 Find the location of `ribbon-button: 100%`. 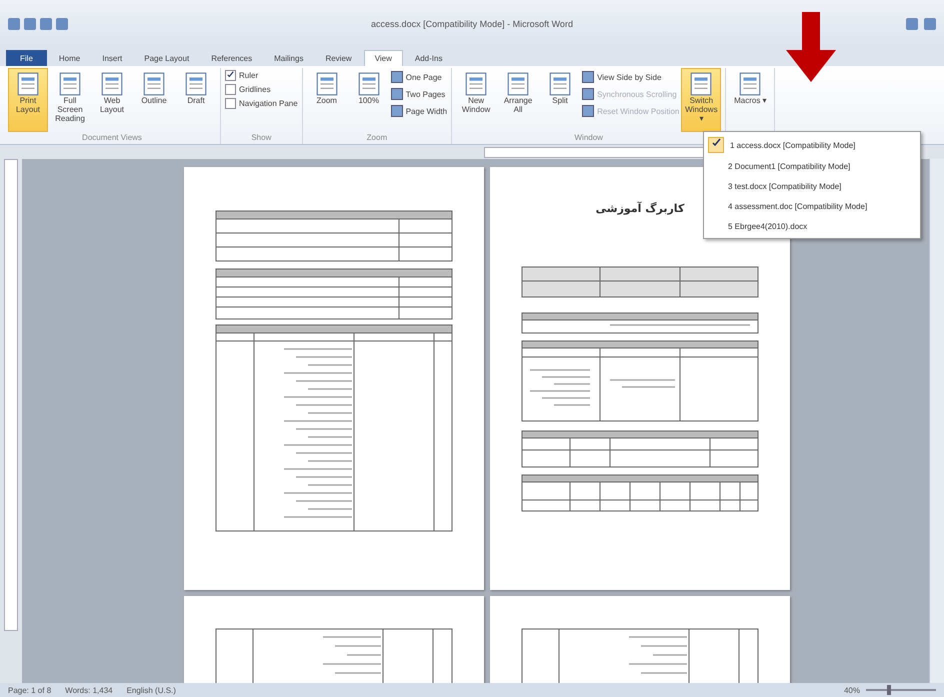

ribbon-button: 100% is located at coordinates (368, 100).